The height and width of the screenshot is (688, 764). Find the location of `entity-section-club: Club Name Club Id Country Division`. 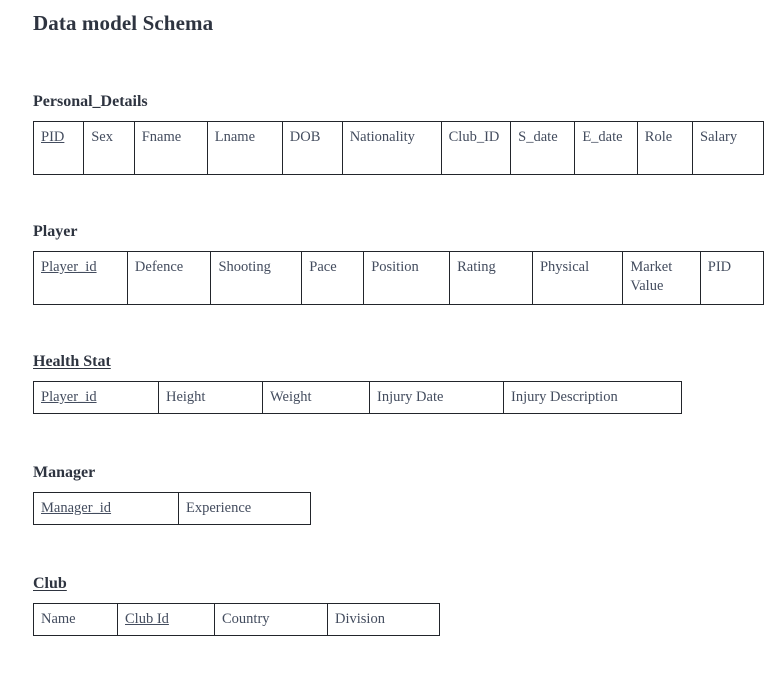

entity-section-club: Club Name Club Id Country Division is located at coordinates (236, 605).